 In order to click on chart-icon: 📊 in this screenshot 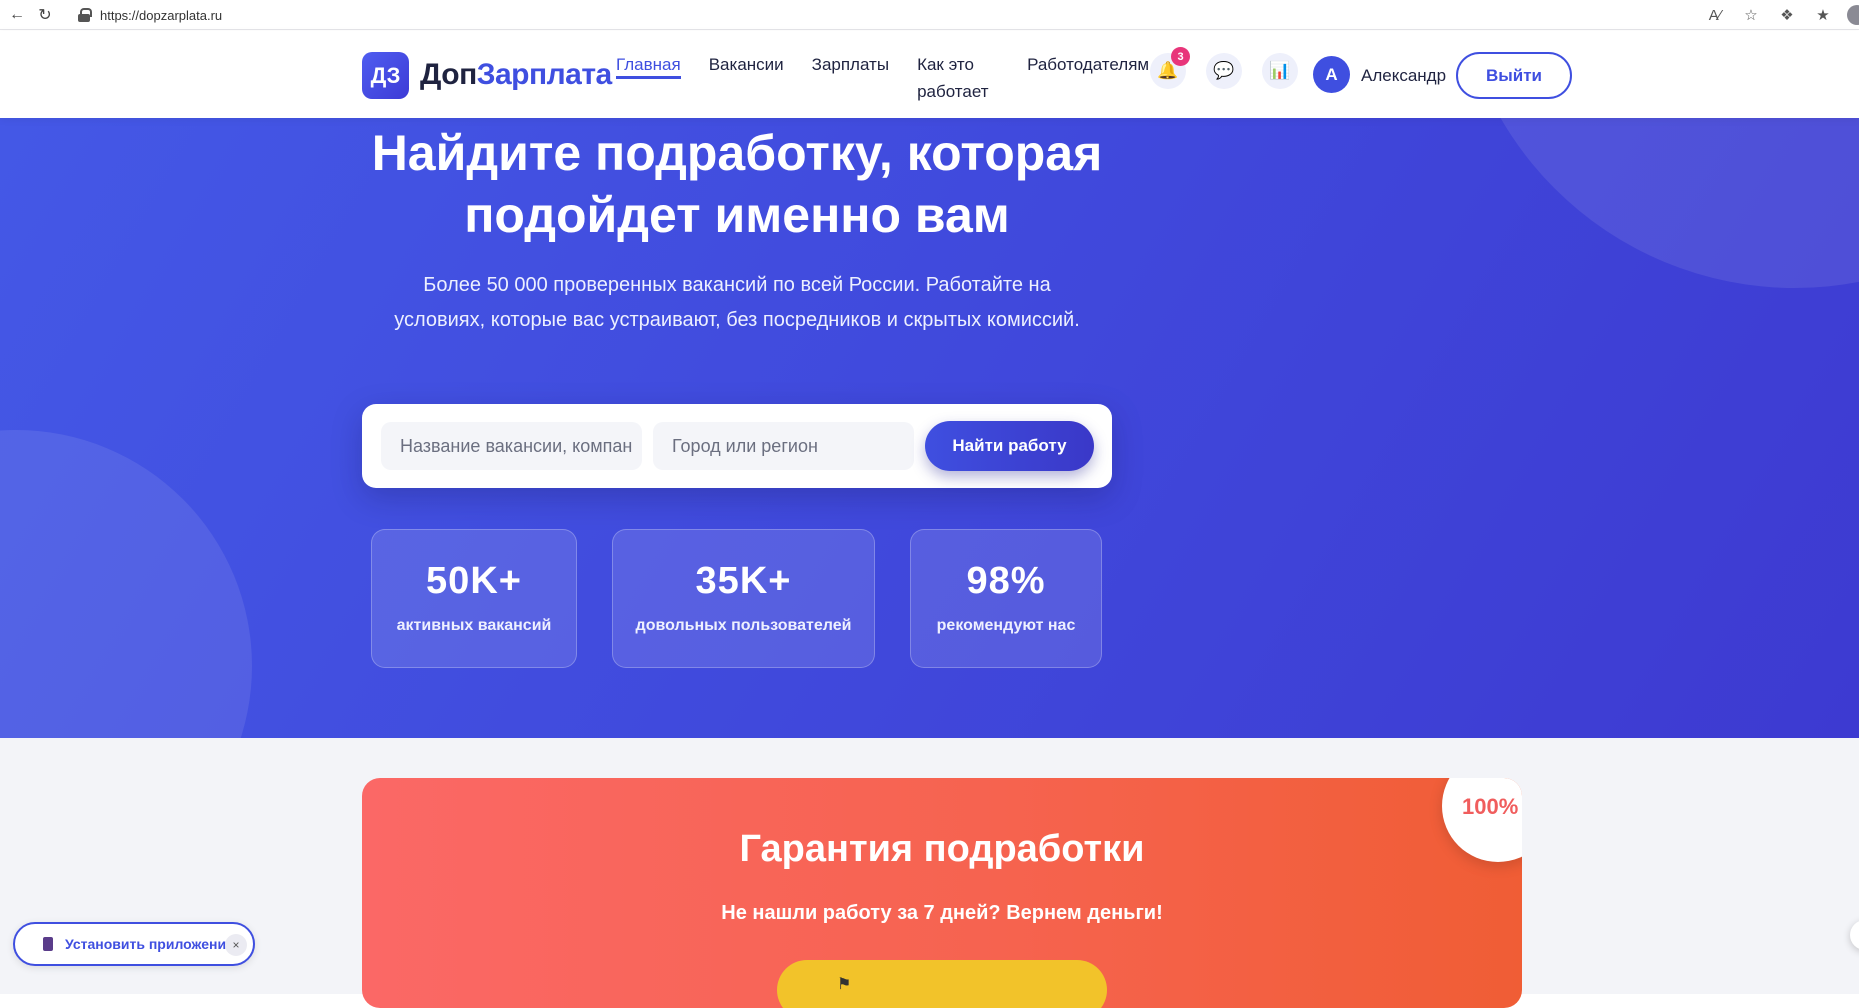, I will do `click(1280, 71)`.